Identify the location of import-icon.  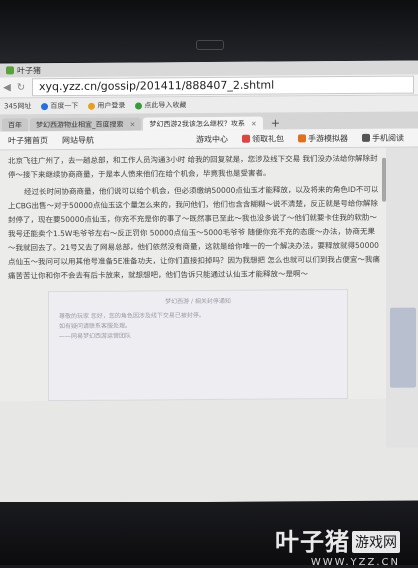
(139, 105).